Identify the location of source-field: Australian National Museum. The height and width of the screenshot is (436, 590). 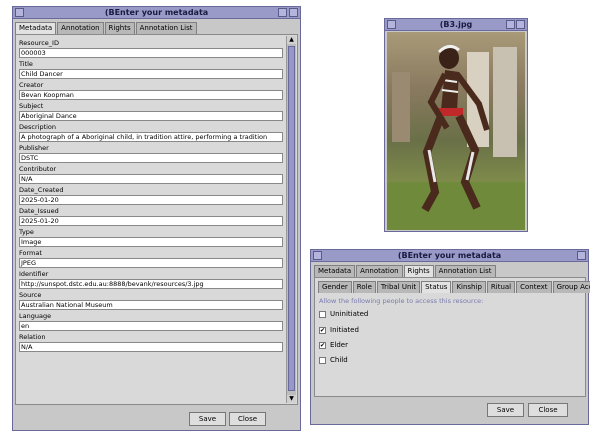
(151, 305).